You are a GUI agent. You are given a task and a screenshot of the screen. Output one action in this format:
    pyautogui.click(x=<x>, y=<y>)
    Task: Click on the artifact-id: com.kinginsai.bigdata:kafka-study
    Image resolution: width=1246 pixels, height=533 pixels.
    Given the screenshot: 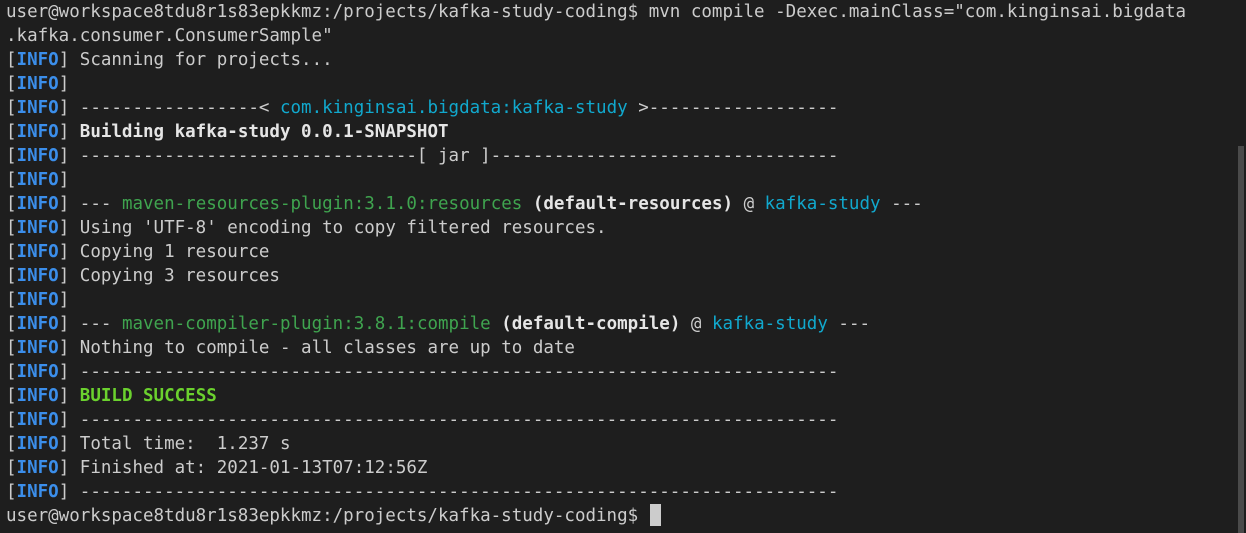 What is the action you would take?
    pyautogui.click(x=453, y=108)
    